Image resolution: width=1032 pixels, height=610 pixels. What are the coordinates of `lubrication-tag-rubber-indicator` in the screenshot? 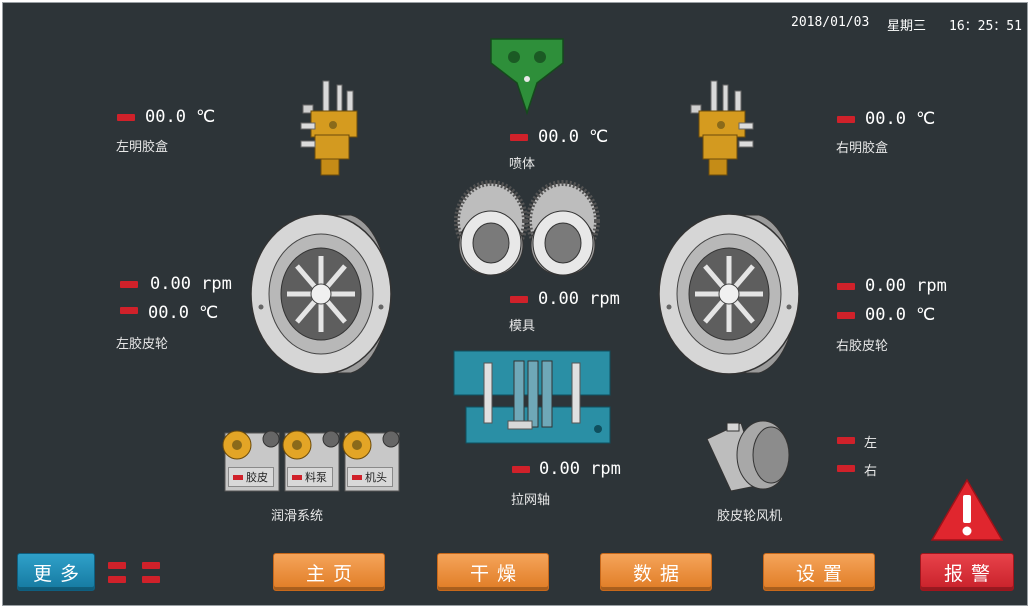 It's located at (238, 477).